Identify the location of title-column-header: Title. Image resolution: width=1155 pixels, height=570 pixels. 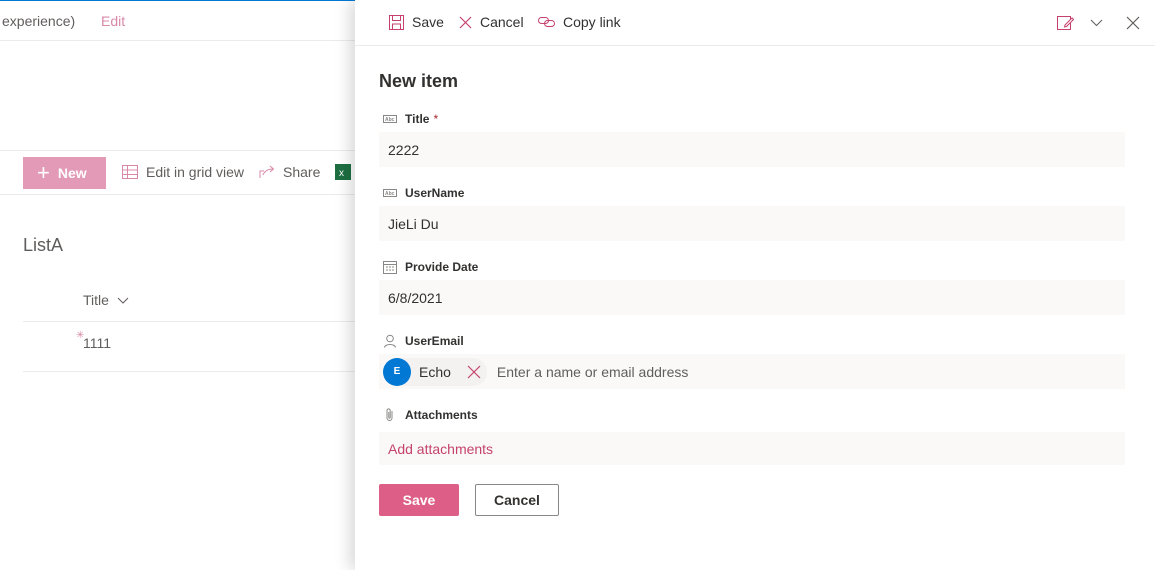
(106, 300).